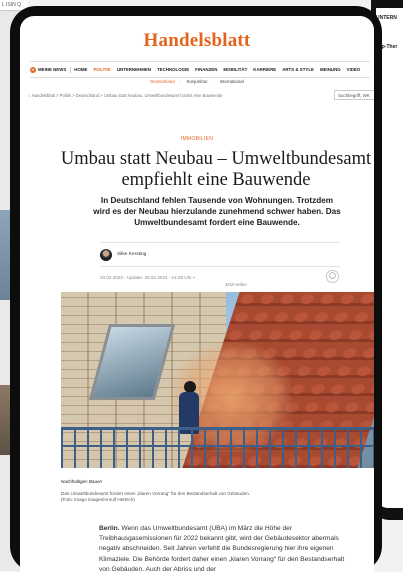 The image size is (403, 572). I want to click on nav-item-finanzen: FINANZEN, so click(206, 69).